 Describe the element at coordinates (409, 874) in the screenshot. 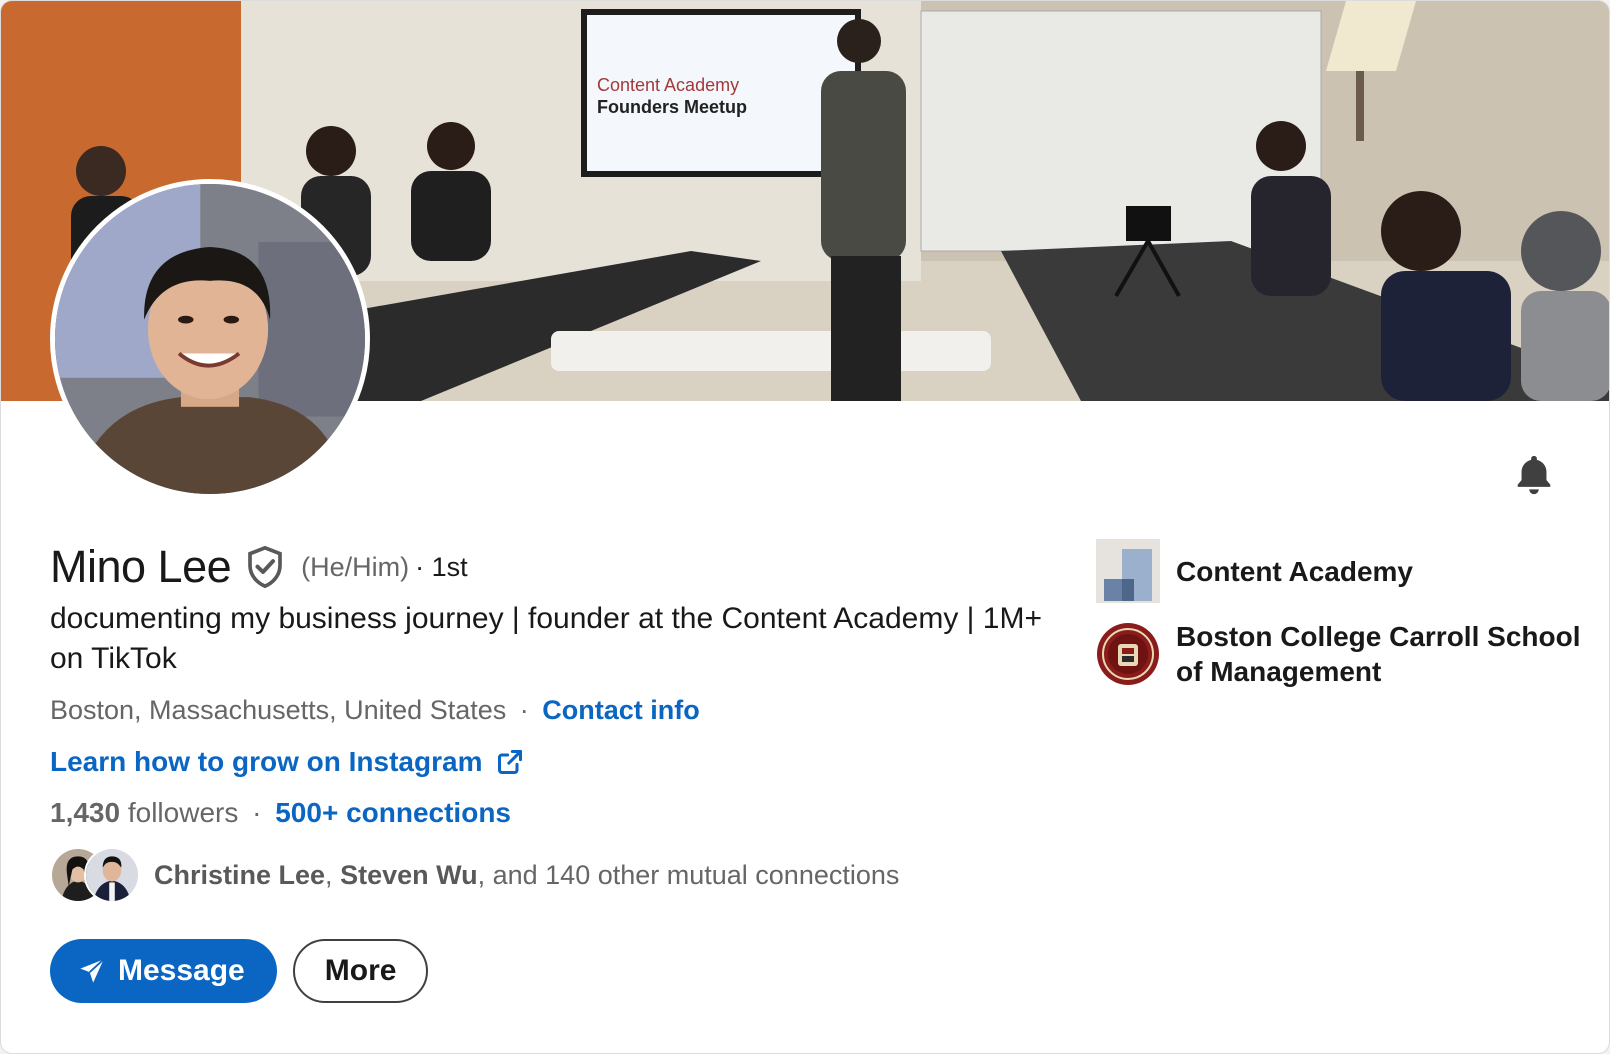

I see `mutual-name-2: Steven Wu` at that location.